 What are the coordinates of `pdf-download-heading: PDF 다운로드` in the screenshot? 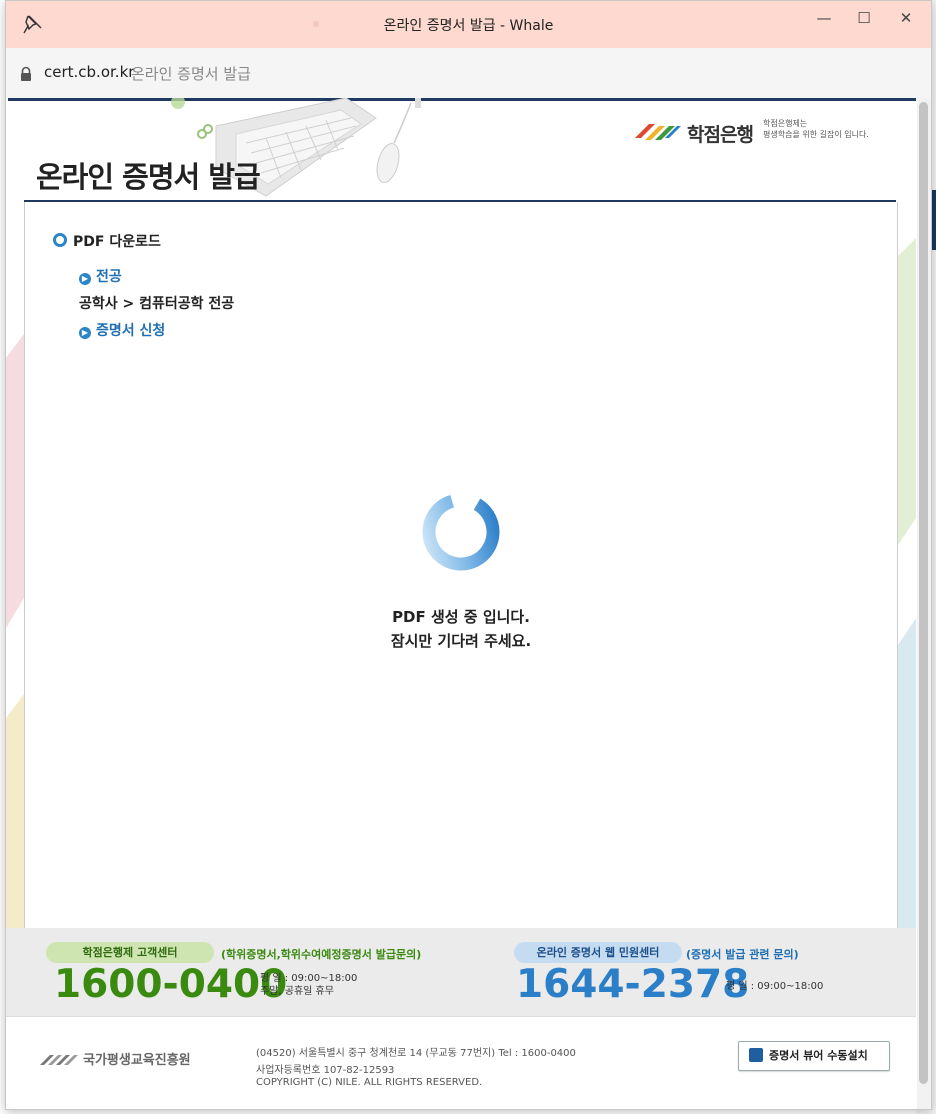 It's located at (107, 241).